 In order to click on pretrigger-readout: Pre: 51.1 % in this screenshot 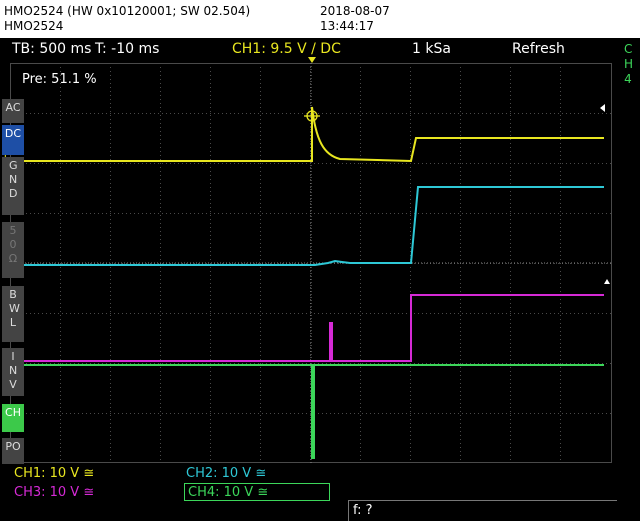, I will do `click(59, 79)`.